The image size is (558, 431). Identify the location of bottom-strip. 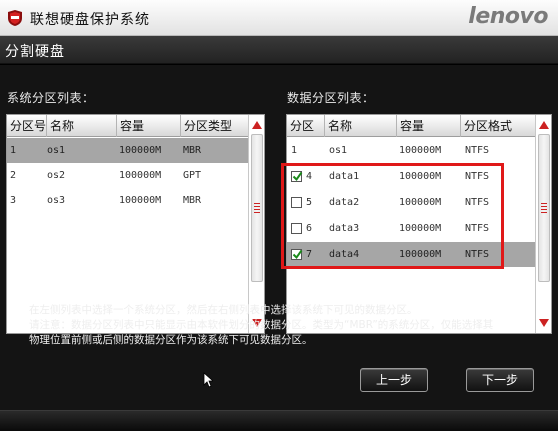
(279, 420).